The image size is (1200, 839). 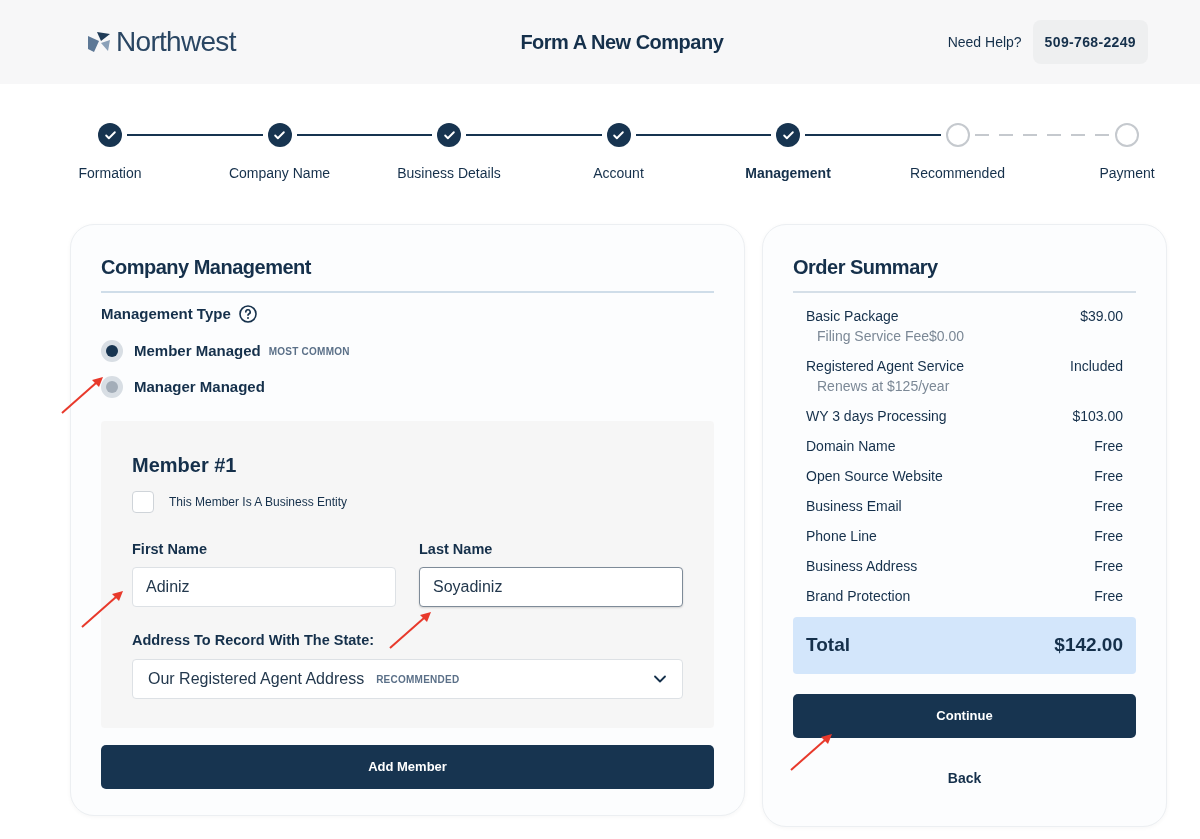 I want to click on item-name: Basic Package, so click(x=852, y=316).